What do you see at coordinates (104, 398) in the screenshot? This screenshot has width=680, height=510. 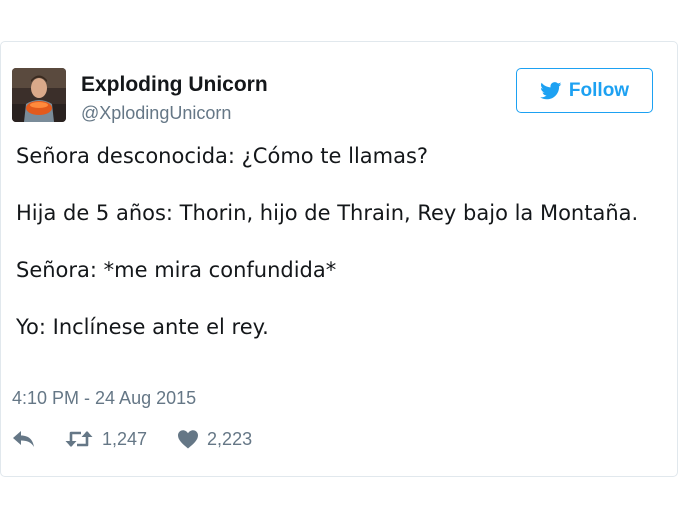 I see `tweet-timestamp: 4:10 PM - 24 Aug 2015` at bounding box center [104, 398].